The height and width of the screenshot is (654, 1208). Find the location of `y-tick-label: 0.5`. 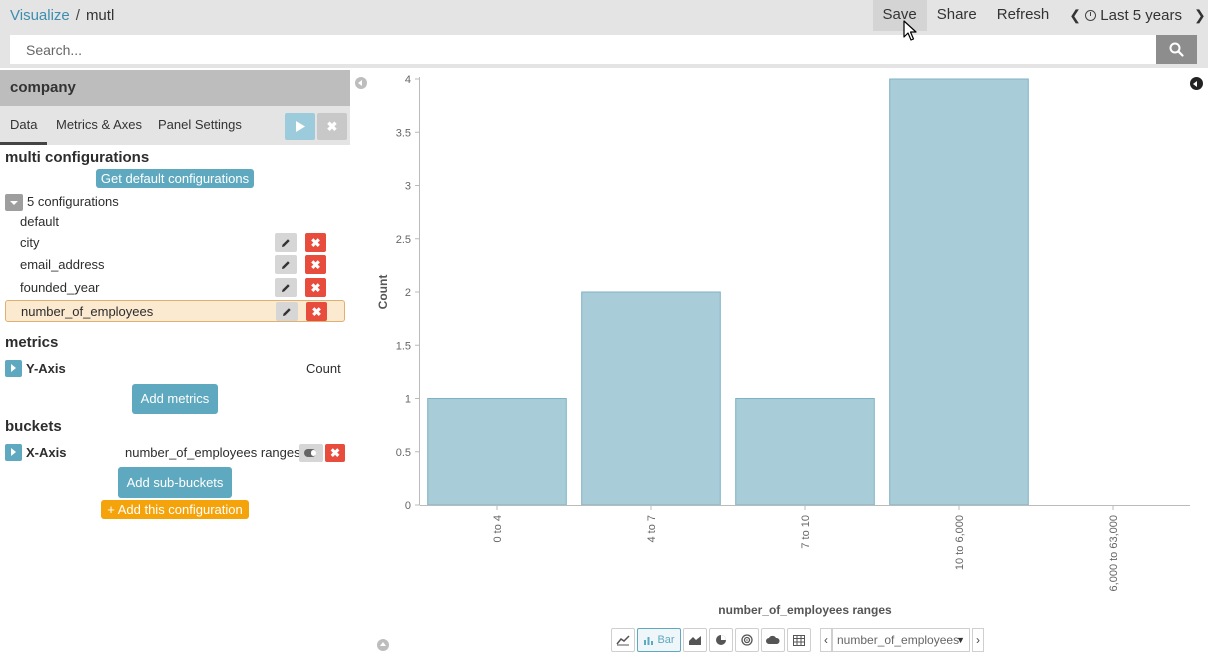

y-tick-label: 0.5 is located at coordinates (403, 453).